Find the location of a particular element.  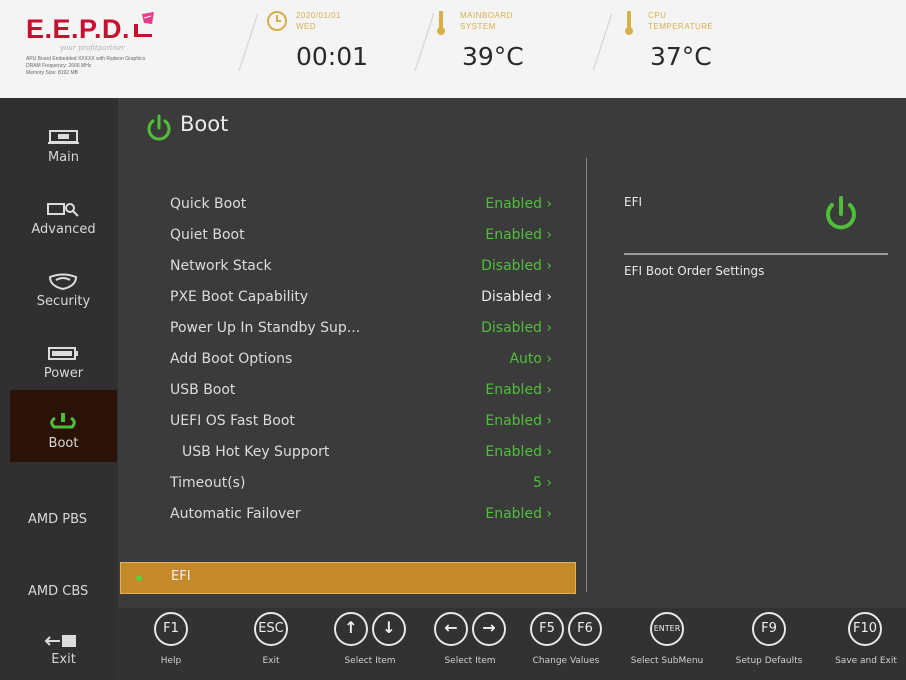

shield-icon is located at coordinates (63, 281).